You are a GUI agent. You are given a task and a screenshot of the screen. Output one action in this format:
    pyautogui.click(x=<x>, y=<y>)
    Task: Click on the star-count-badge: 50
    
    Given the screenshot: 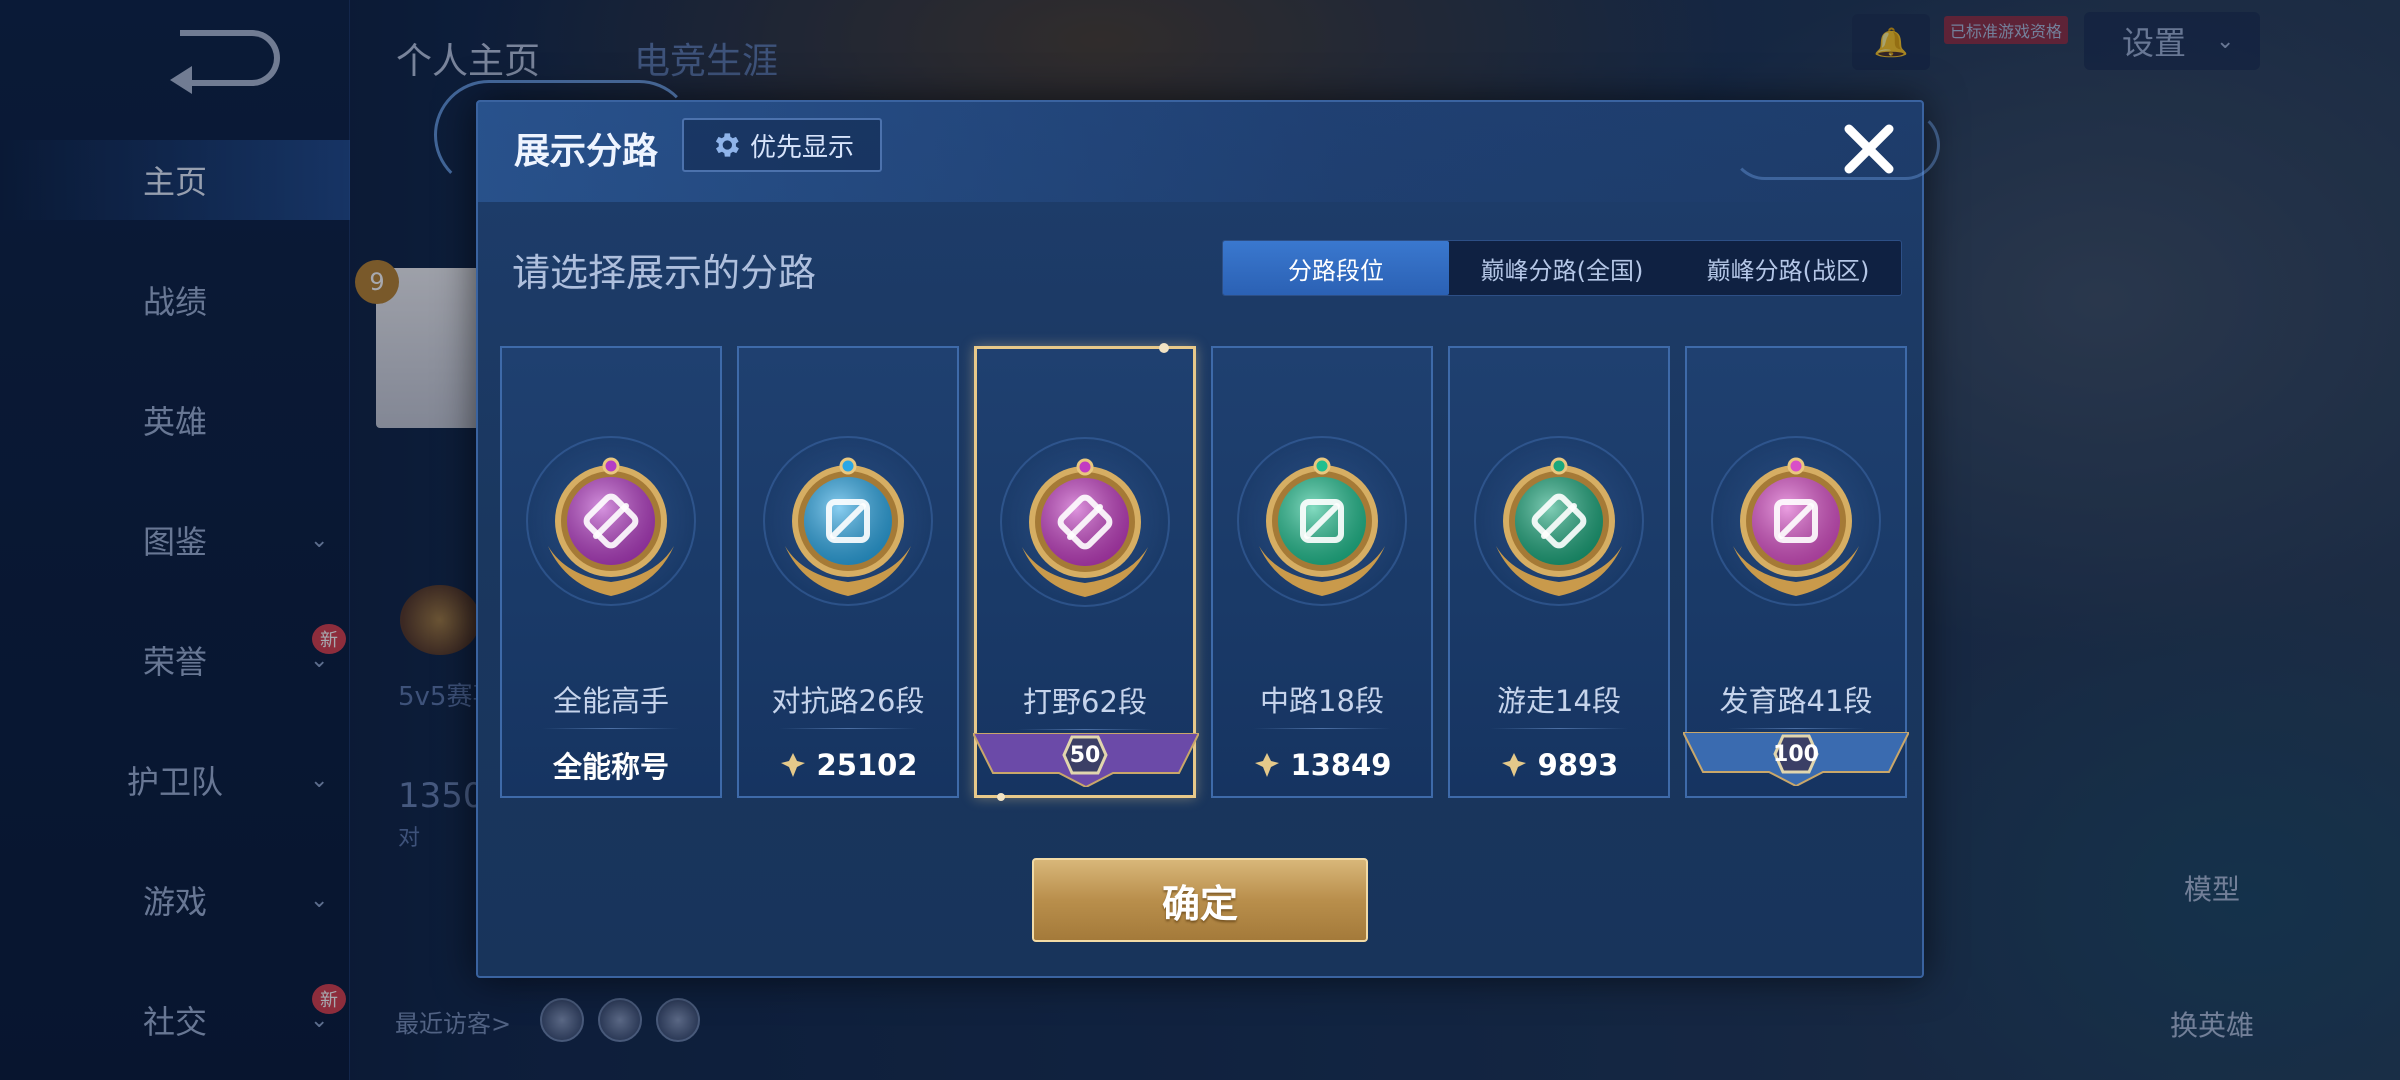 What is the action you would take?
    pyautogui.click(x=1085, y=755)
    